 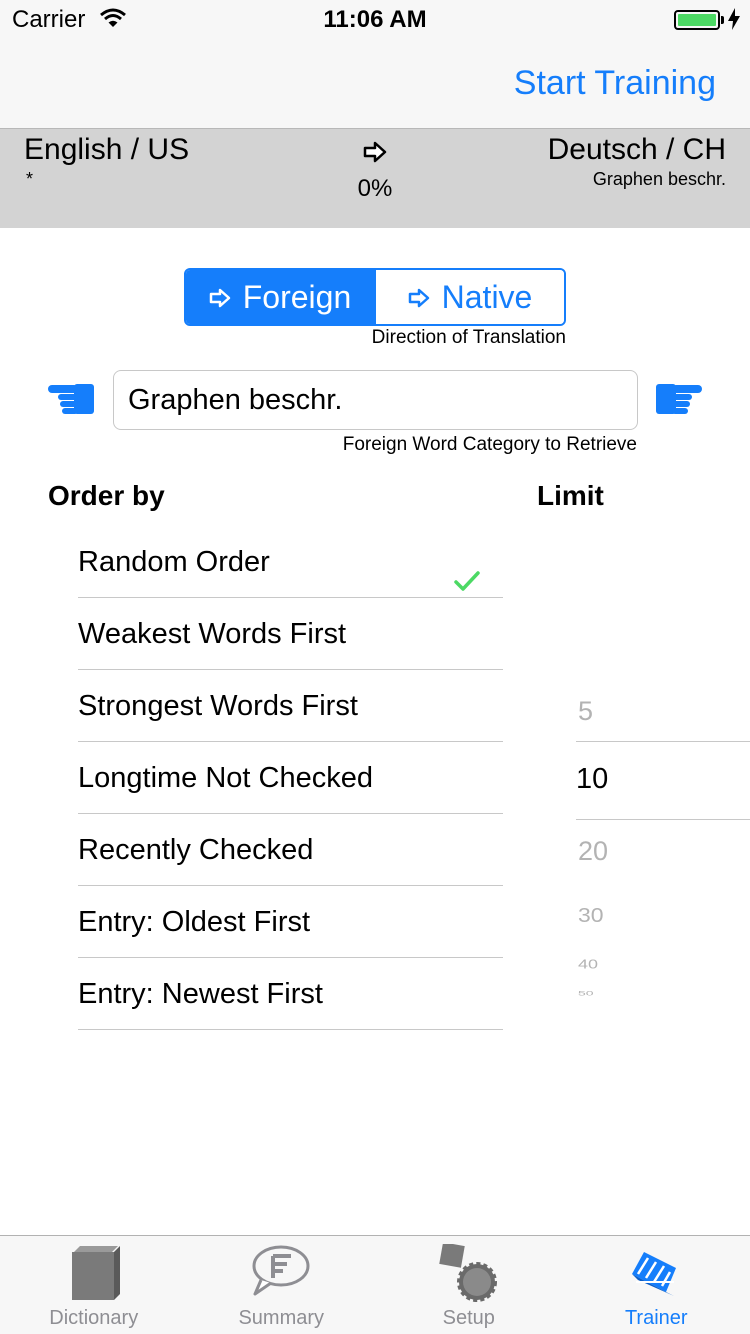 I want to click on order-option-recently-checked: Recently Checked, so click(x=290, y=850).